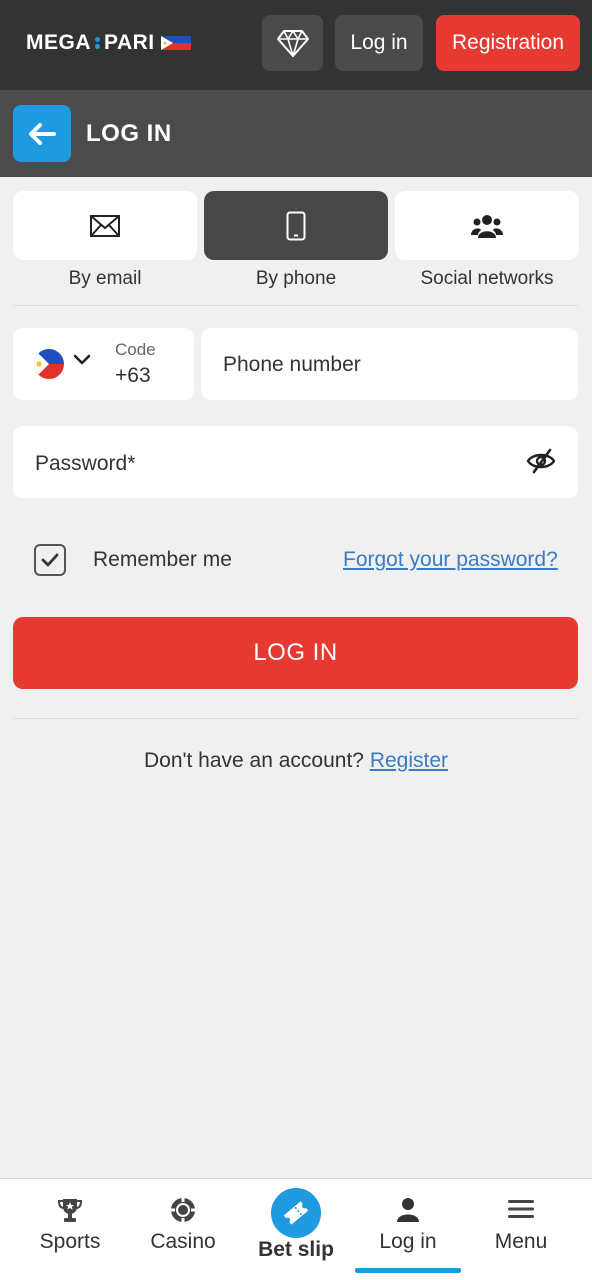 This screenshot has width=592, height=1280. I want to click on tab-by-email-label: By email, so click(105, 279).